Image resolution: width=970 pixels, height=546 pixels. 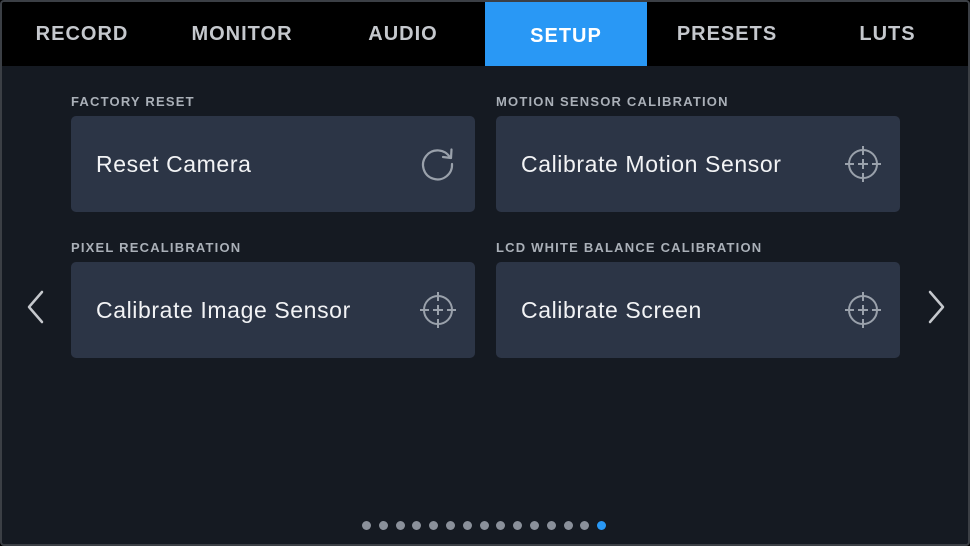 I want to click on lcd-white-balance-calibration-label: LCD WHITE BALANCE CALIBRATION, so click(x=629, y=247).